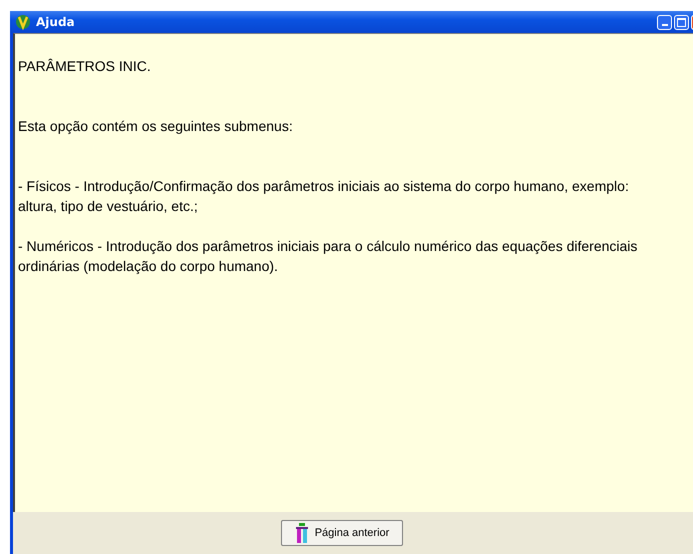  I want to click on help-paragraph: - Numéricos - Introdução dos parâmetros iniciais para o cálculo numérico das equações diferenciais ordinárias (modelação do corpo humano)., so click(328, 256).